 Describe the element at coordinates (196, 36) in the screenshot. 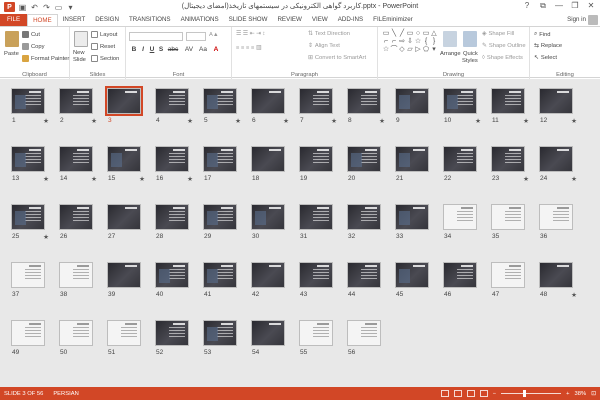

I see `font-size-input` at that location.